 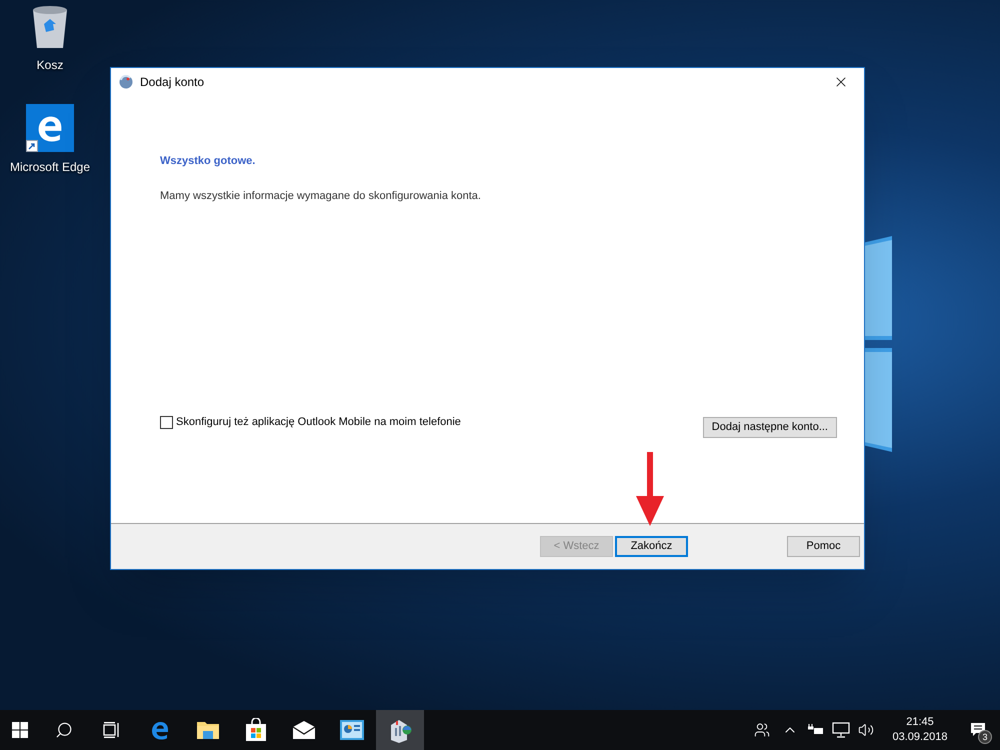 I want to click on control-panel-icon, so click(x=352, y=730).